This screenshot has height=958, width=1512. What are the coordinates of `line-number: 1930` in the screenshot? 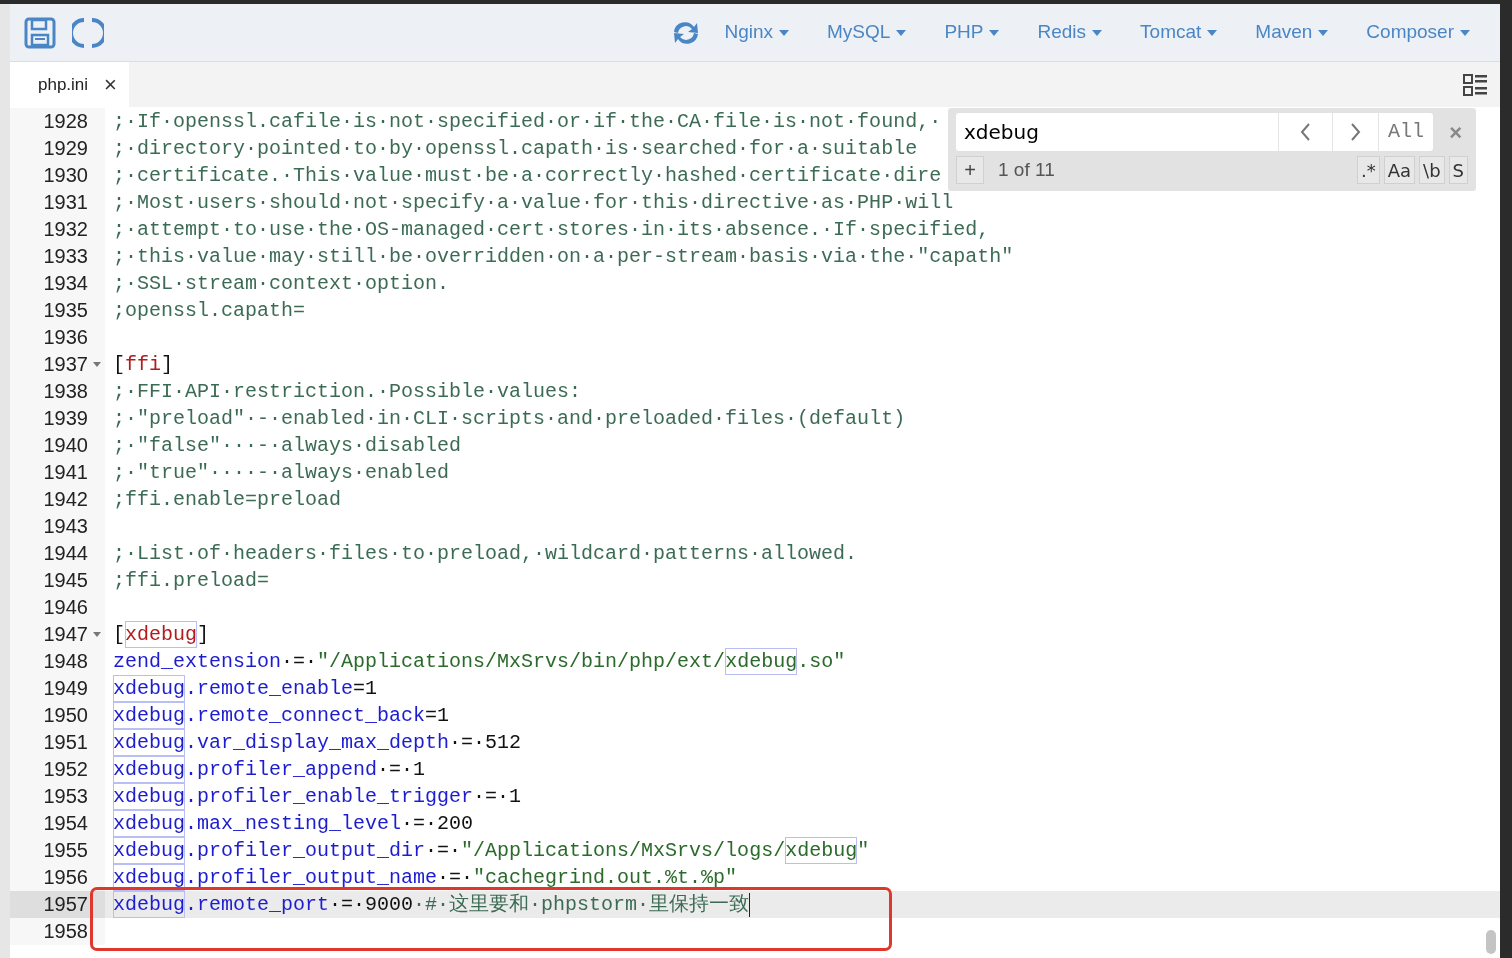 It's located at (65, 175).